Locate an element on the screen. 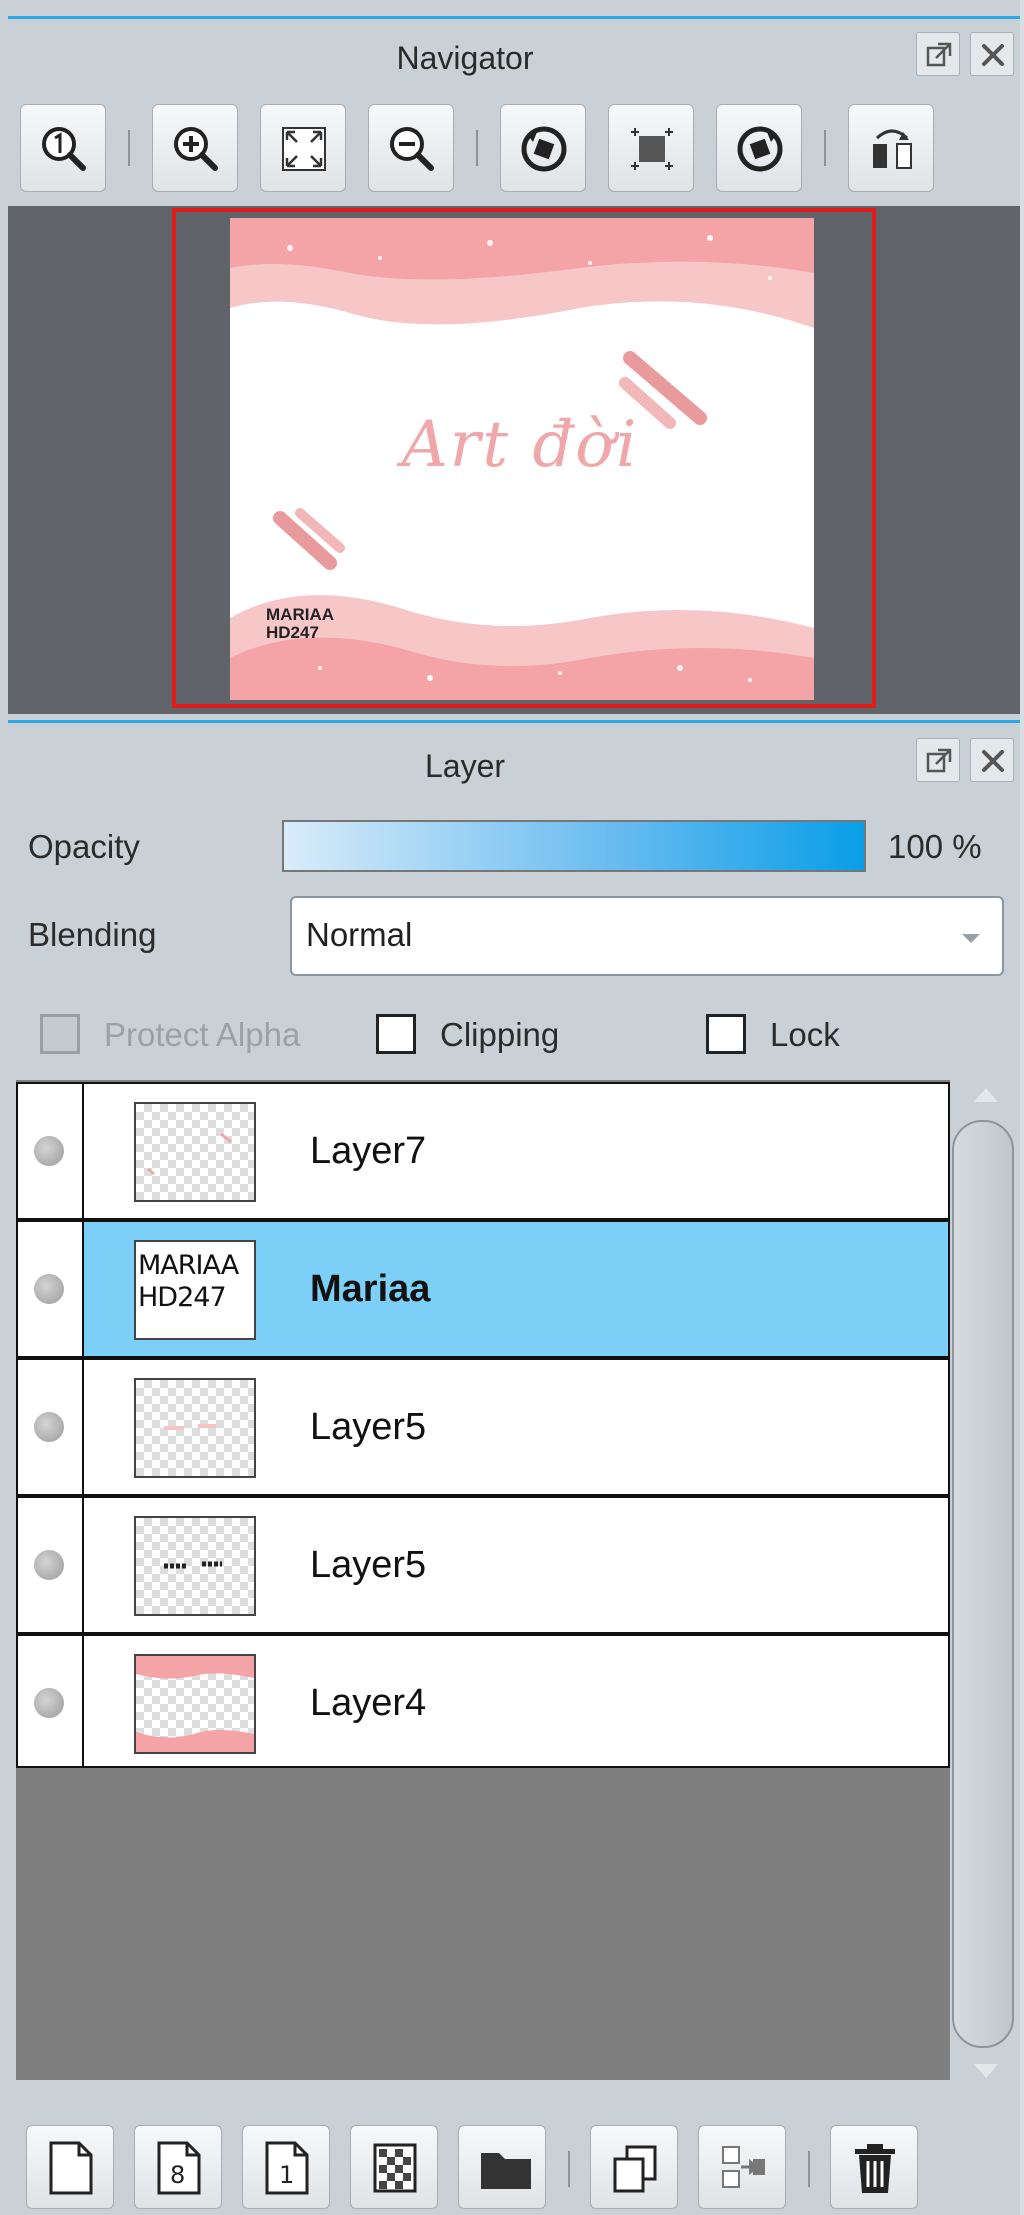 The image size is (1024, 2215). preview-signature-line2: HD247 is located at coordinates (292, 632).